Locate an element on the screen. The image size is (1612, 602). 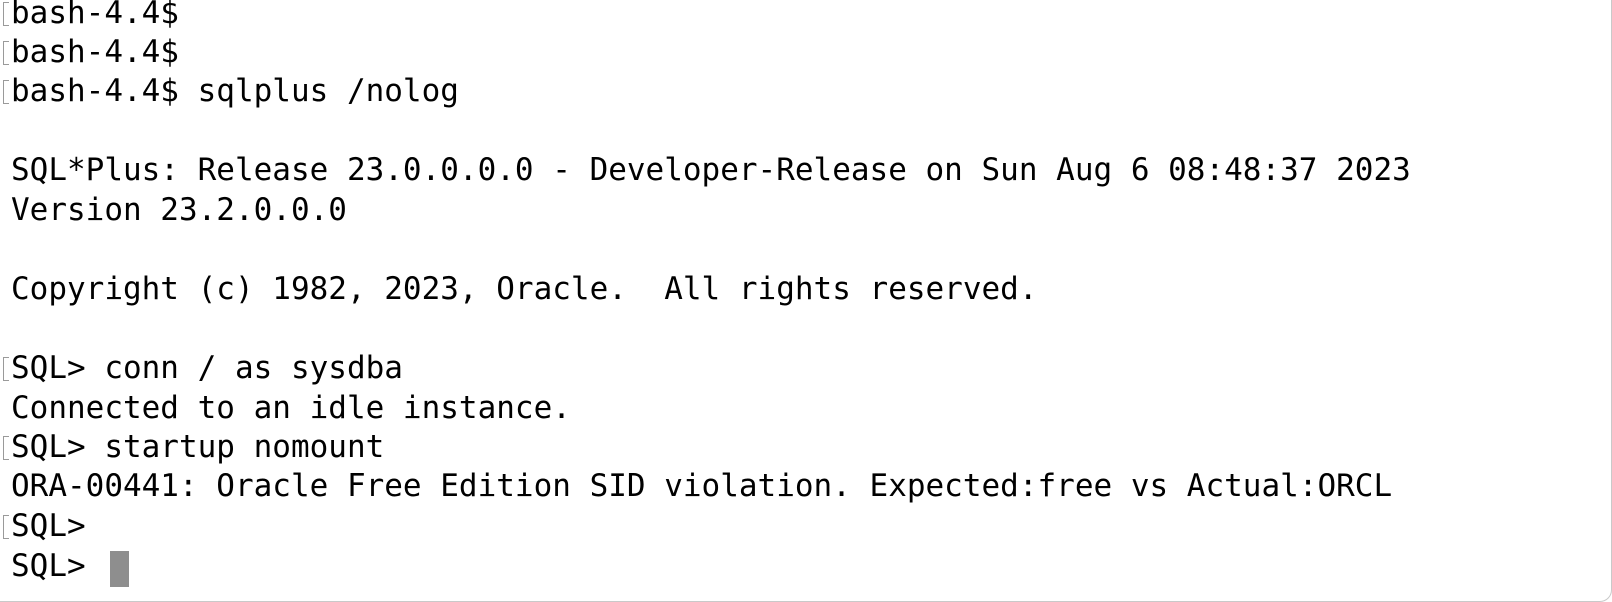
terminal-input-line: SQL> is located at coordinates (57, 566).